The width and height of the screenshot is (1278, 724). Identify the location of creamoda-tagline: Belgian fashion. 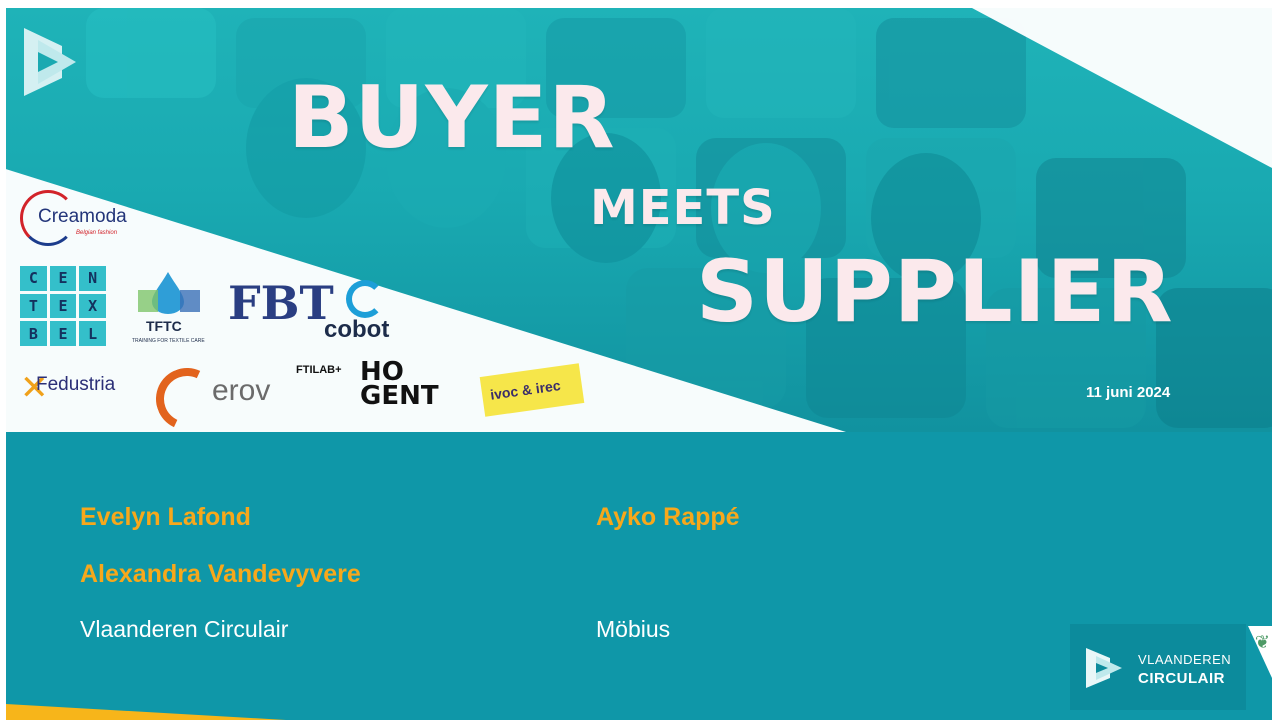
(97, 233).